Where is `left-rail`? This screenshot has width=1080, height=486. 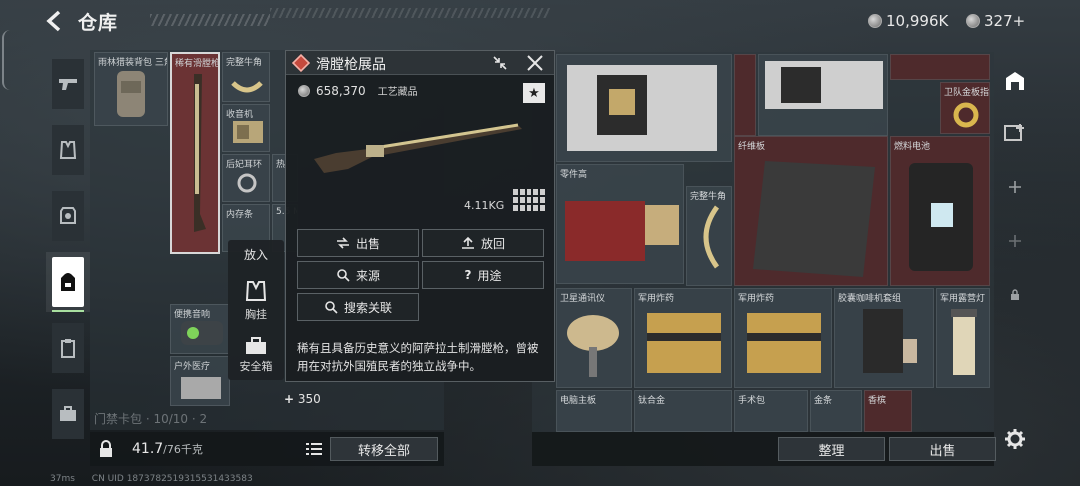 left-rail is located at coordinates (7, 243).